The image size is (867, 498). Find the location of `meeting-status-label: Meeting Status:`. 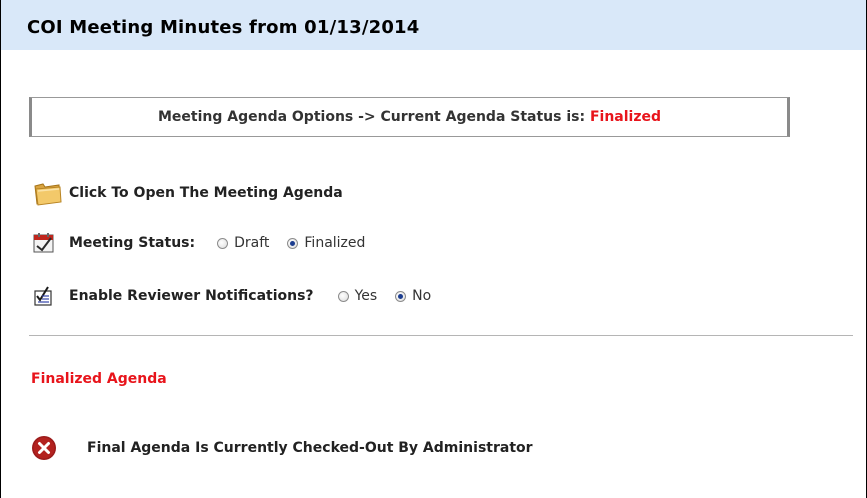

meeting-status-label: Meeting Status: is located at coordinates (132, 243).